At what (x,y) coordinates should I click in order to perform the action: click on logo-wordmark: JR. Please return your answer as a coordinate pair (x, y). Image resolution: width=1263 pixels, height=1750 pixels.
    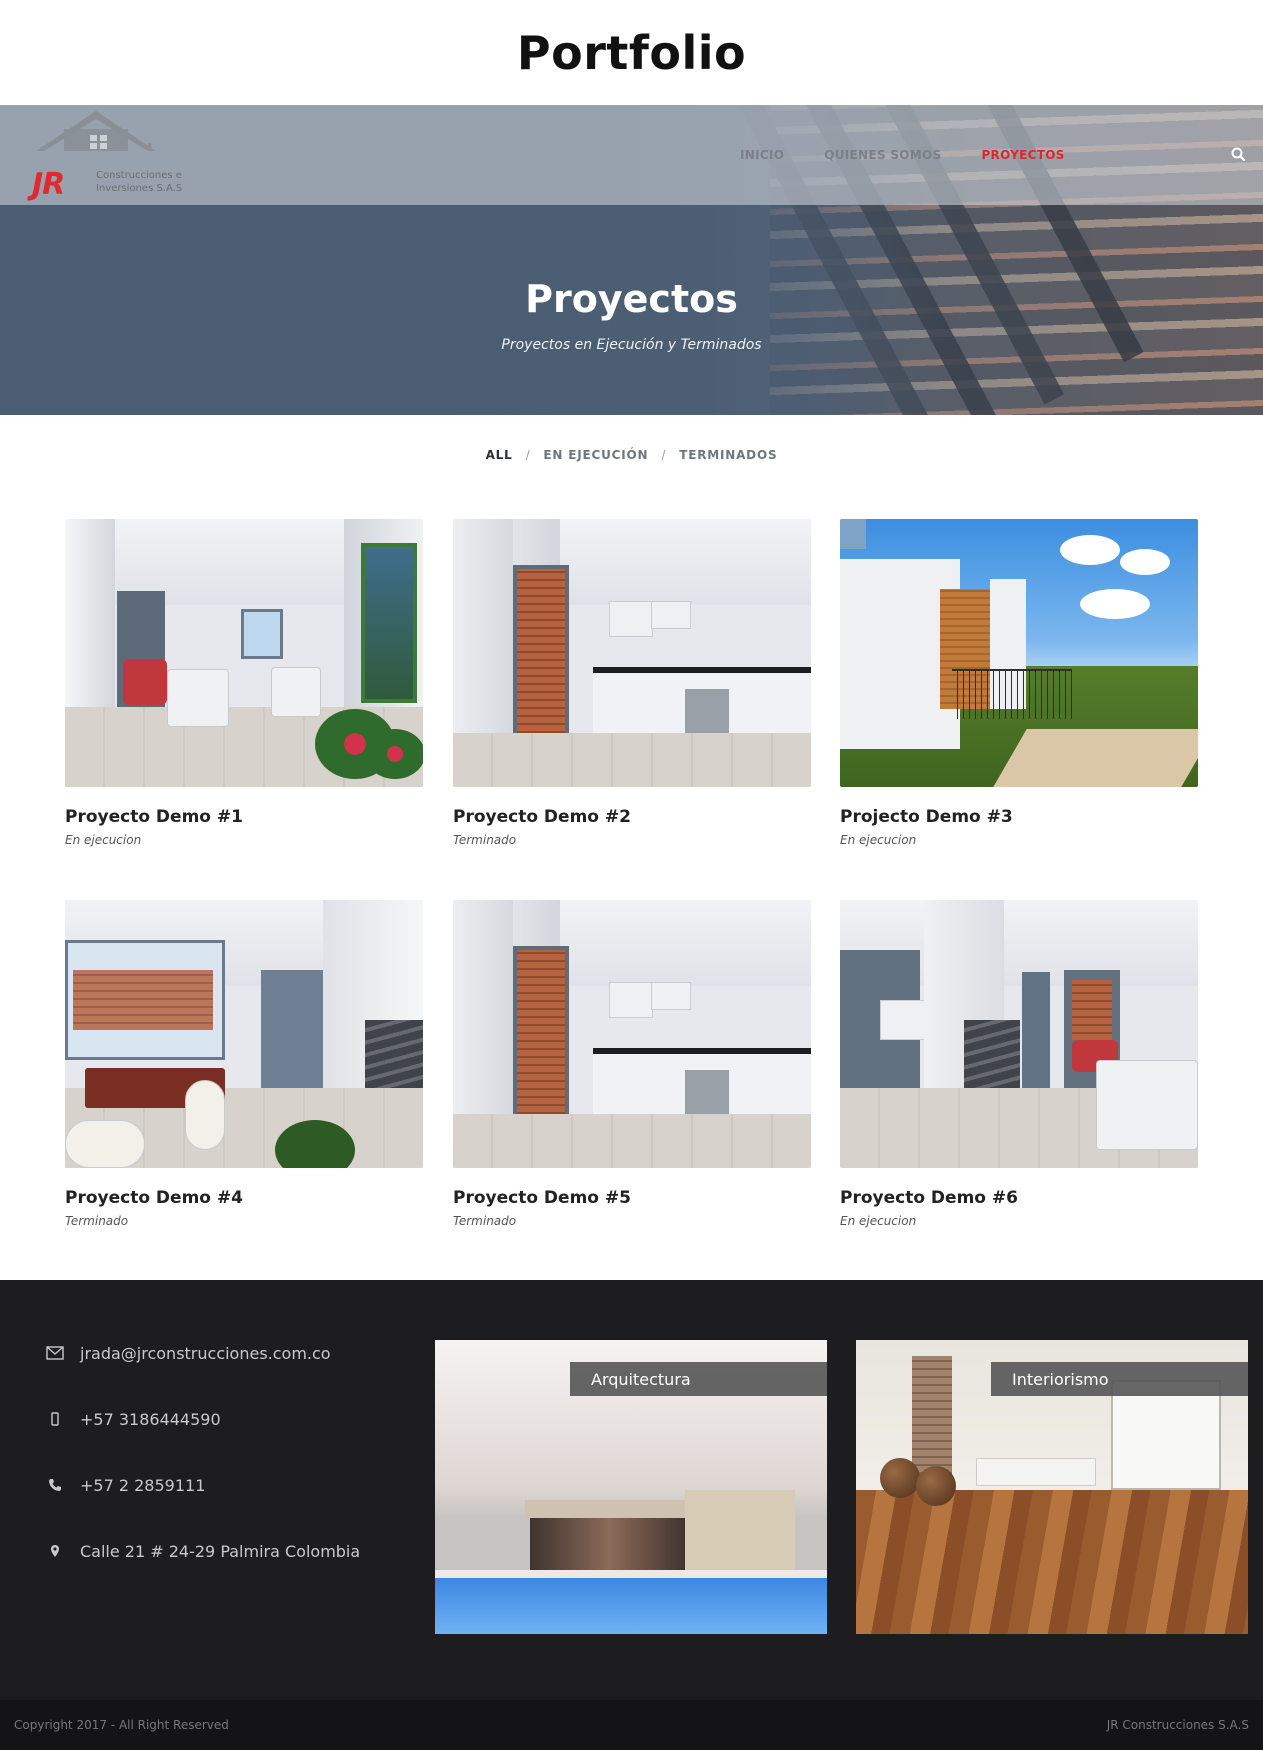
    Looking at the image, I should click on (48, 184).